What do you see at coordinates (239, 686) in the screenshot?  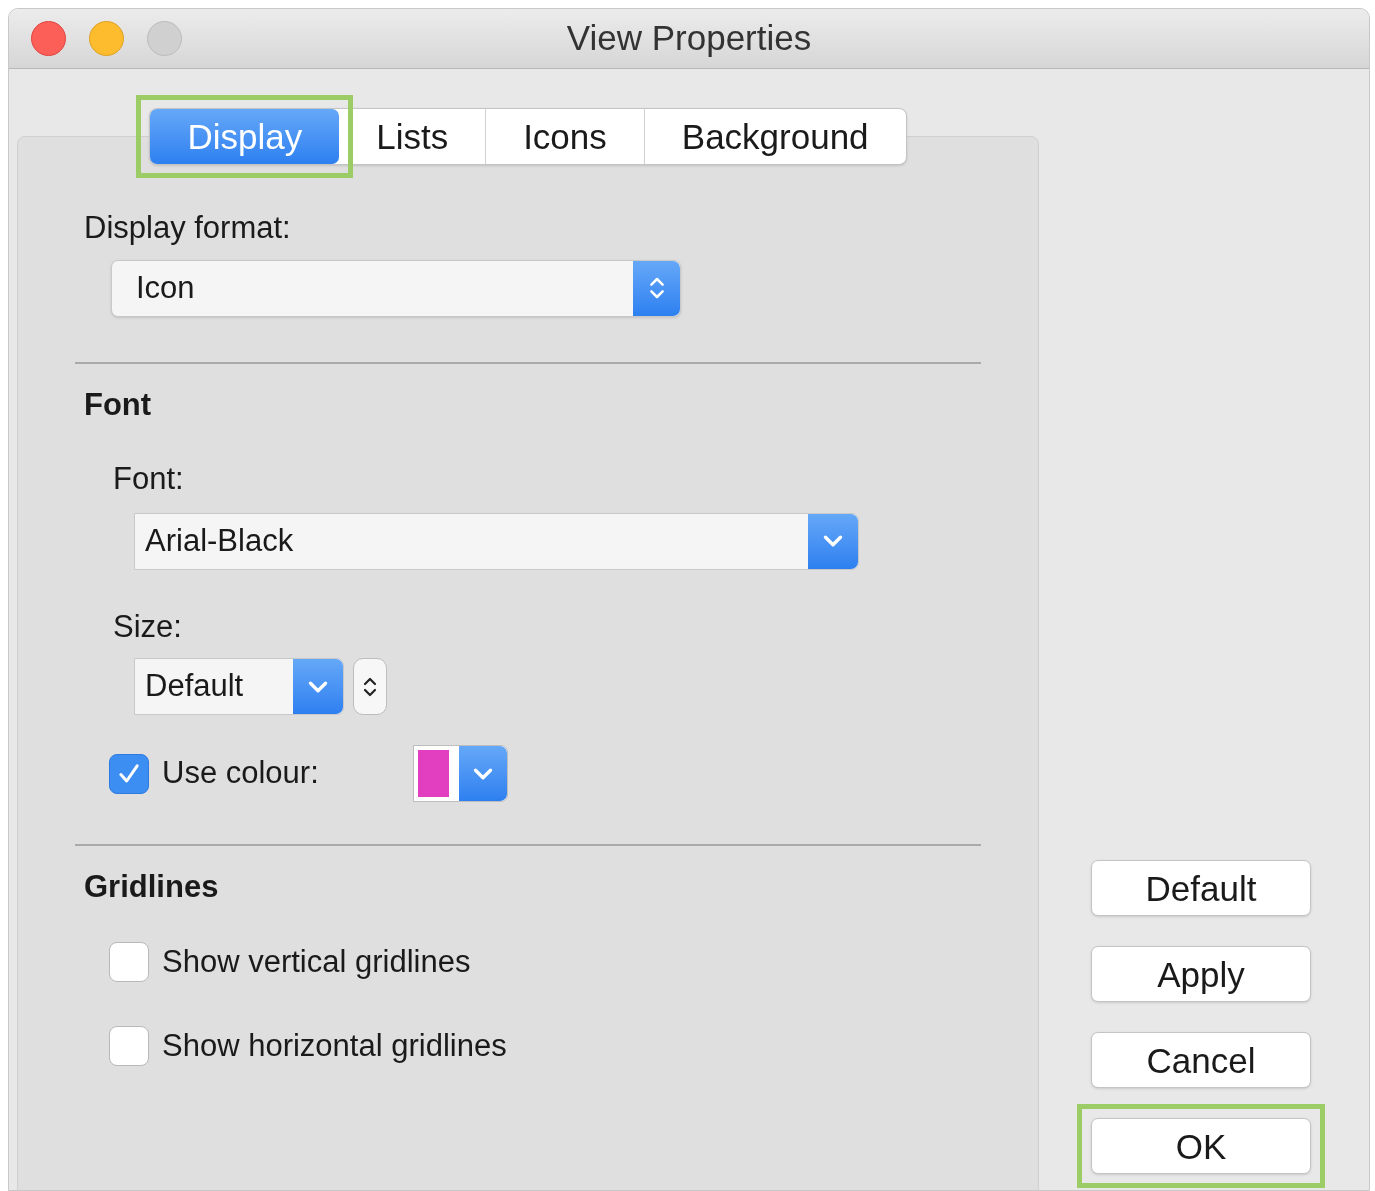 I see `size-dropdown: Default` at bounding box center [239, 686].